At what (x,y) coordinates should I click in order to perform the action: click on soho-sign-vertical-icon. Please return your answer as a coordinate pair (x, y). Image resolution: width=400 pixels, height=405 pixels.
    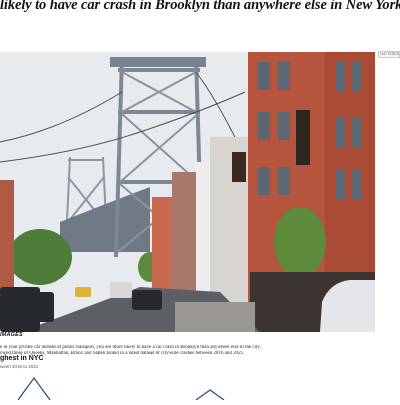
    Looking at the image, I should click on (303, 137).